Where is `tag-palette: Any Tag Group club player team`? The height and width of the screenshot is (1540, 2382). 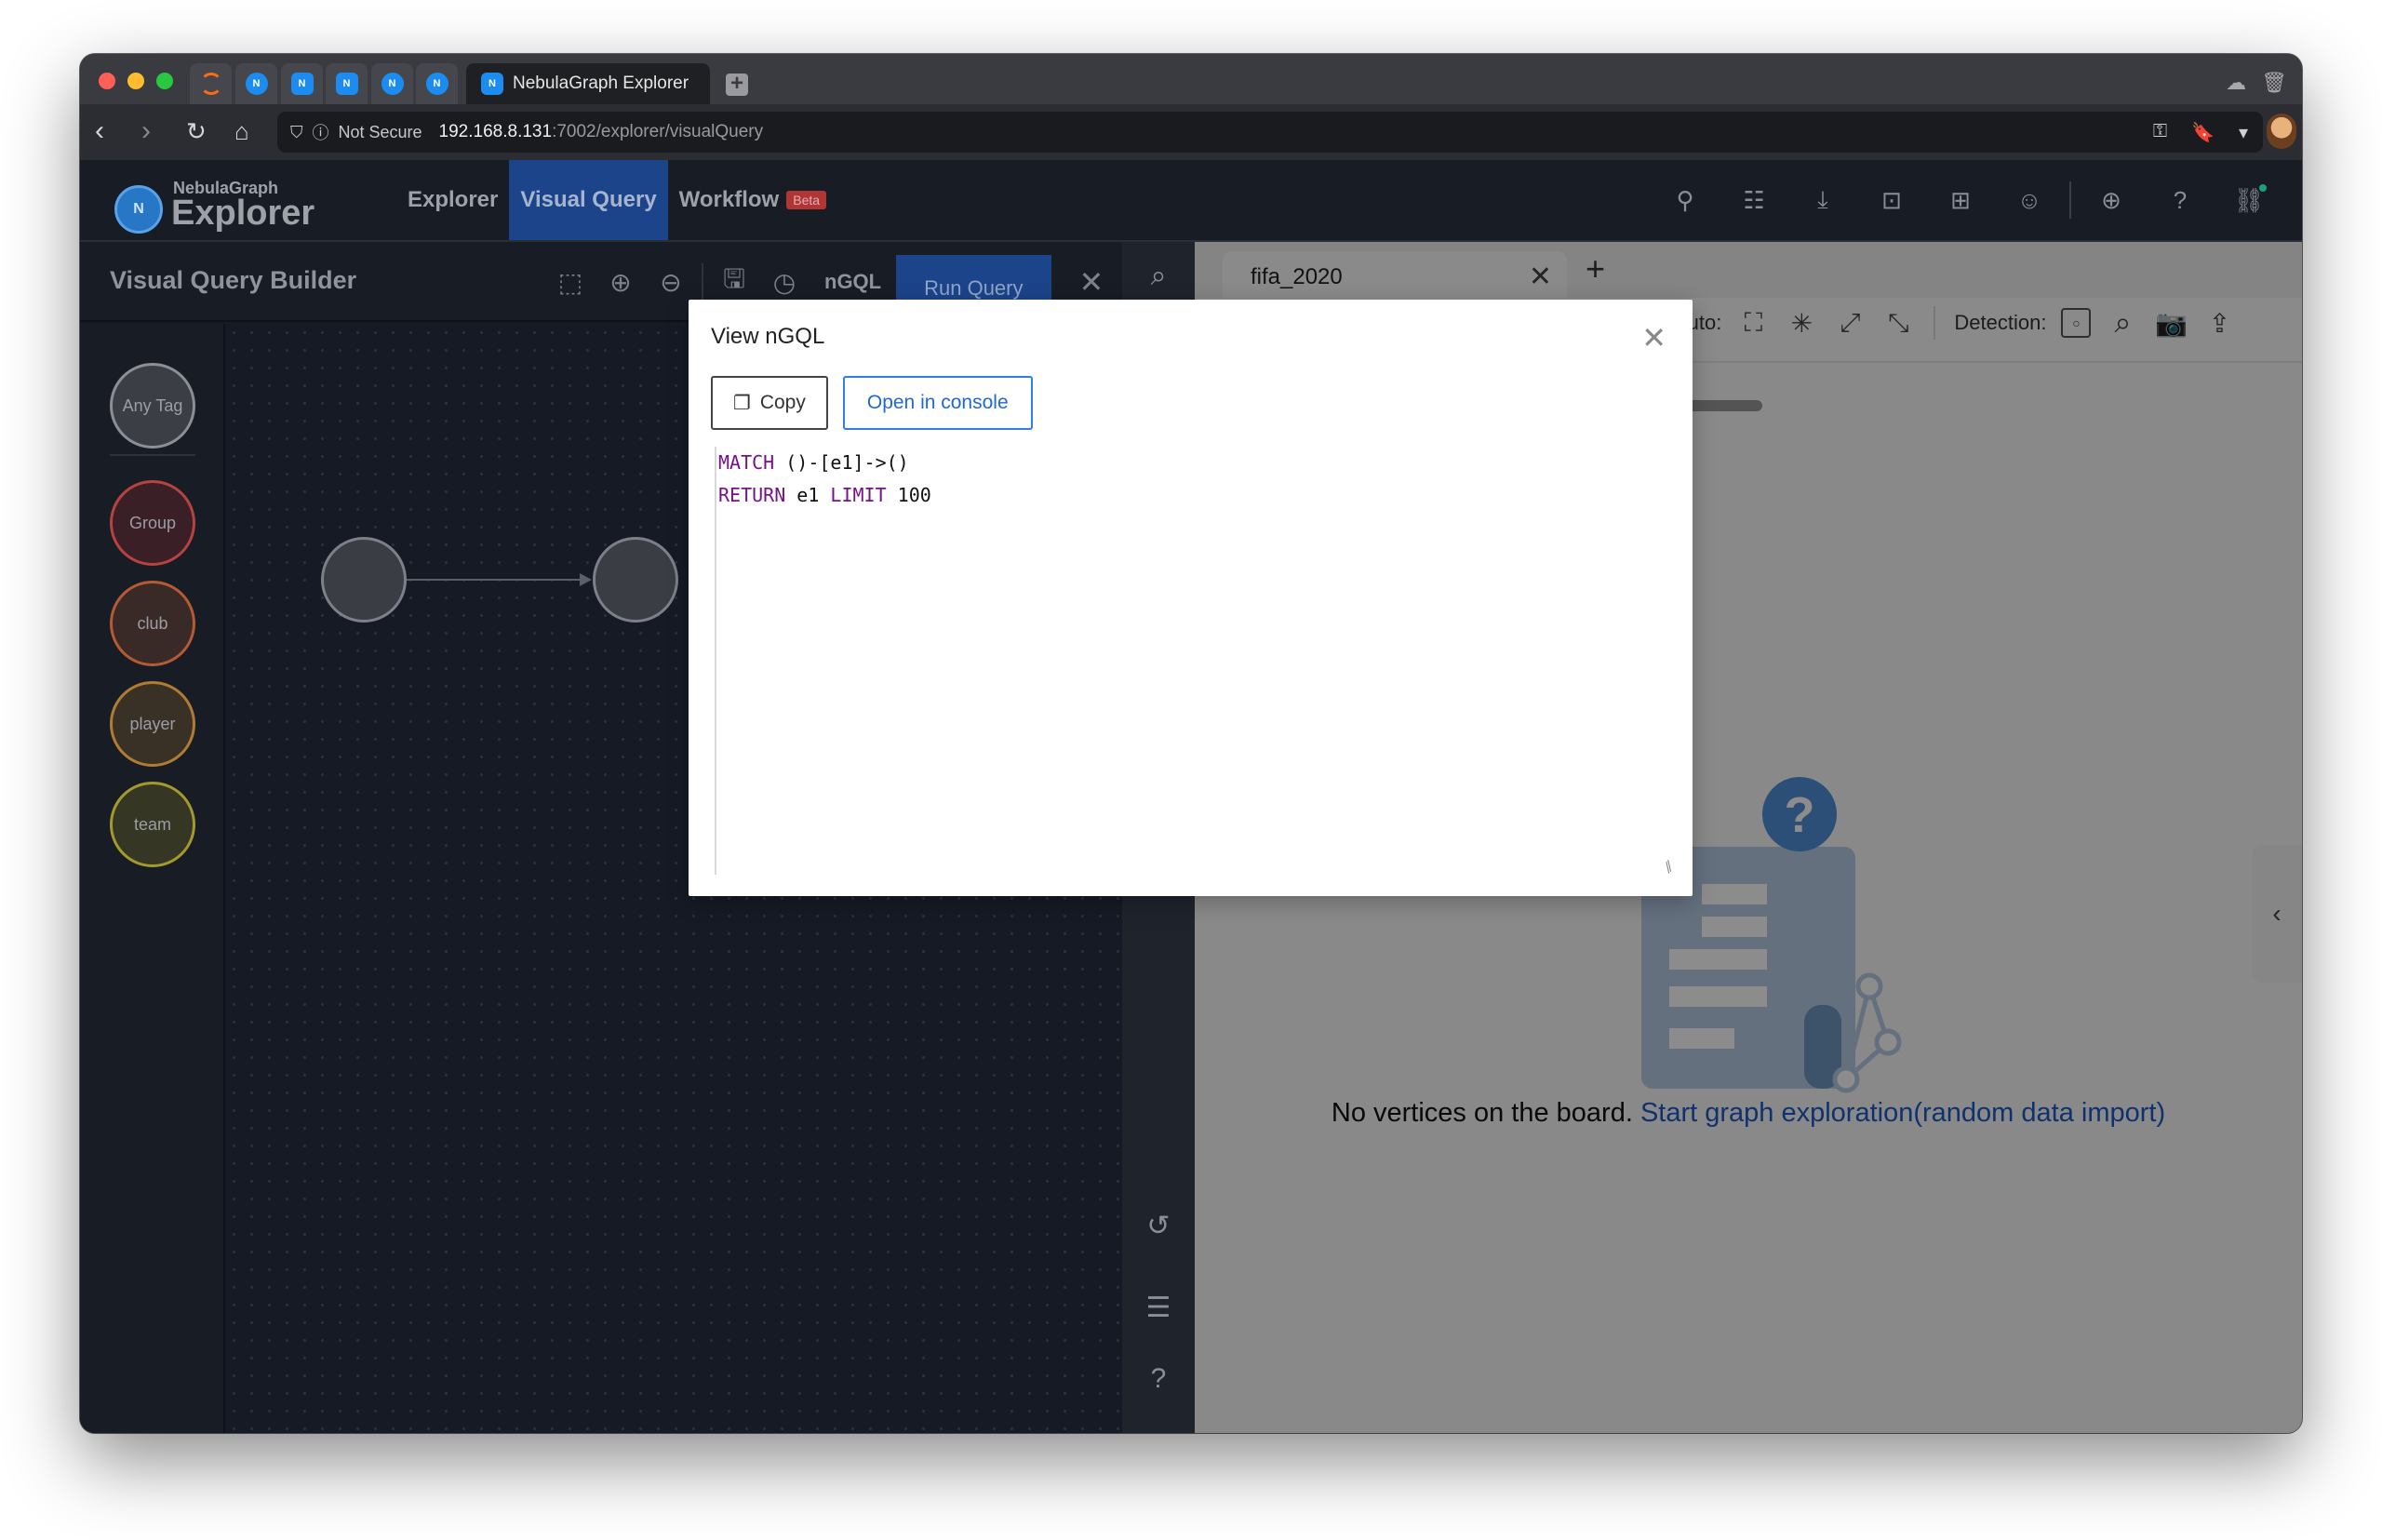 tag-palette: Any Tag Group club player team is located at coordinates (152, 878).